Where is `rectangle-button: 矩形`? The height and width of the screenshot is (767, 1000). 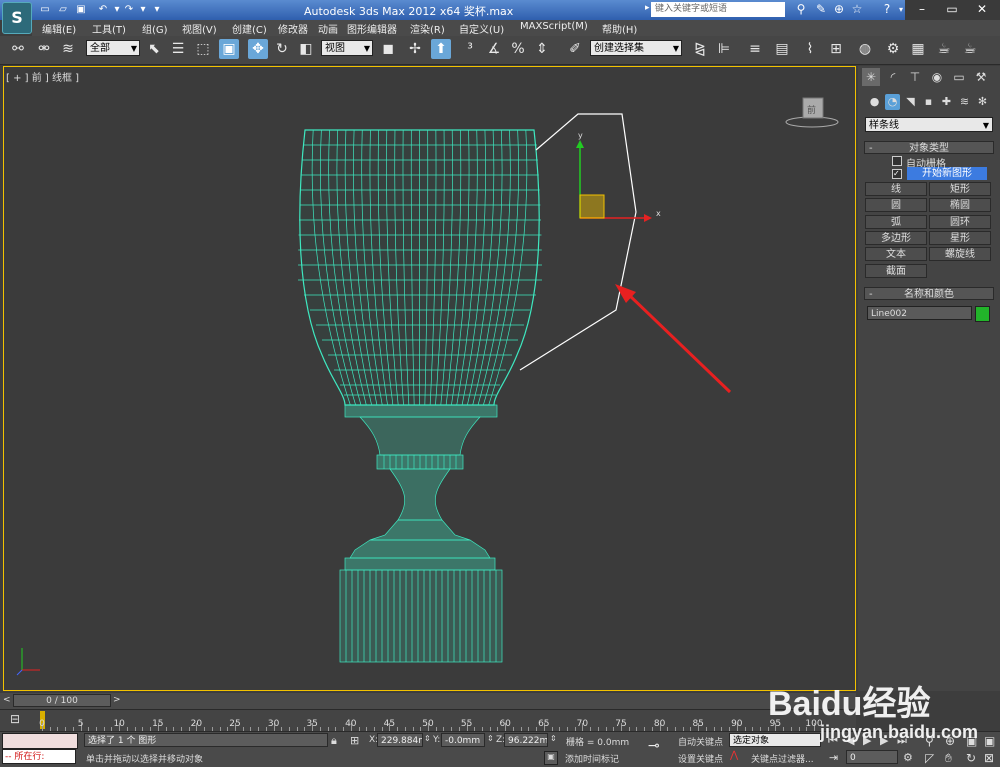 rectangle-button: 矩形 is located at coordinates (960, 189).